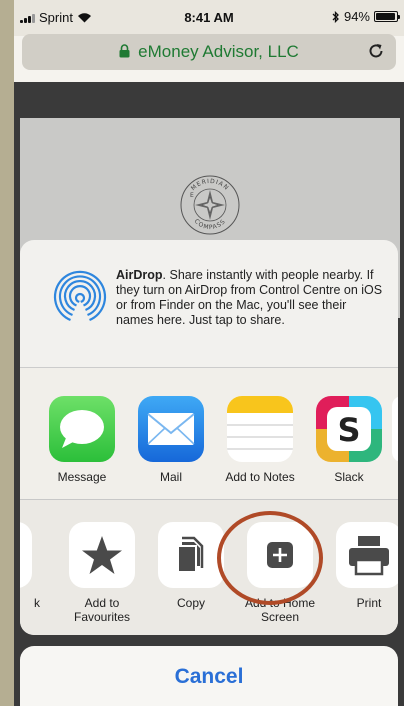 The width and height of the screenshot is (404, 706). Describe the element at coordinates (209, 18) in the screenshot. I see `status-bar: Sprint 8:41 AM 94%` at that location.